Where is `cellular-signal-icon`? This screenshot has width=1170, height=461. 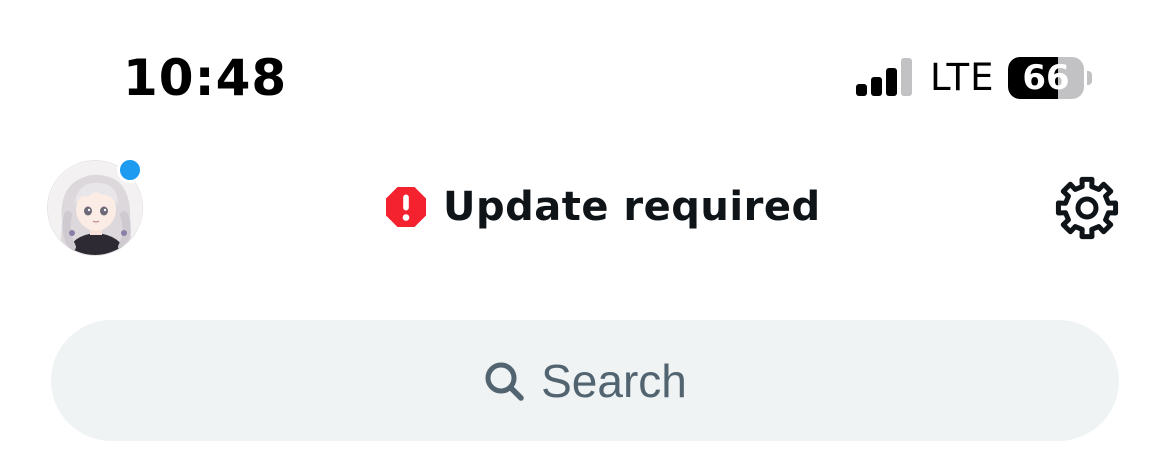
cellular-signal-icon is located at coordinates (884, 77).